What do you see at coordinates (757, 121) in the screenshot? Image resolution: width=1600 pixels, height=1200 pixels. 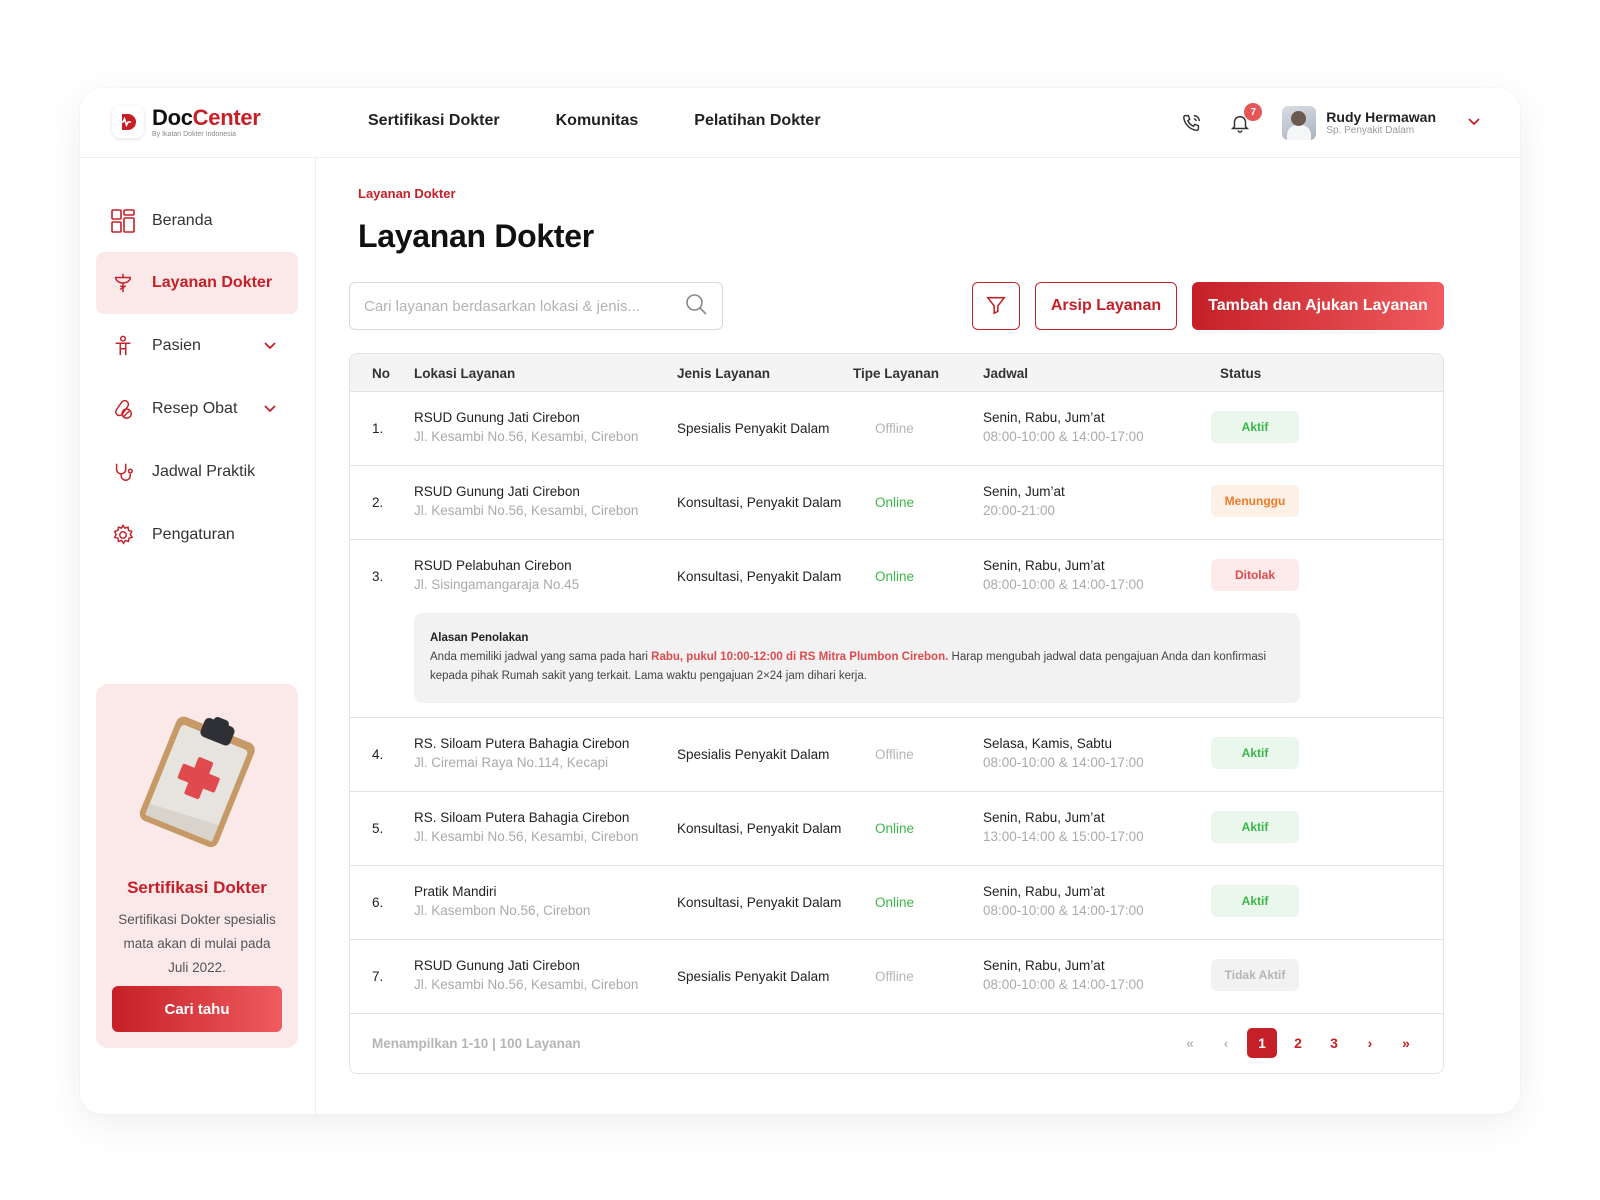 I see `topnav-pelatihan-dokter: Pelatihan Dokter` at bounding box center [757, 121].